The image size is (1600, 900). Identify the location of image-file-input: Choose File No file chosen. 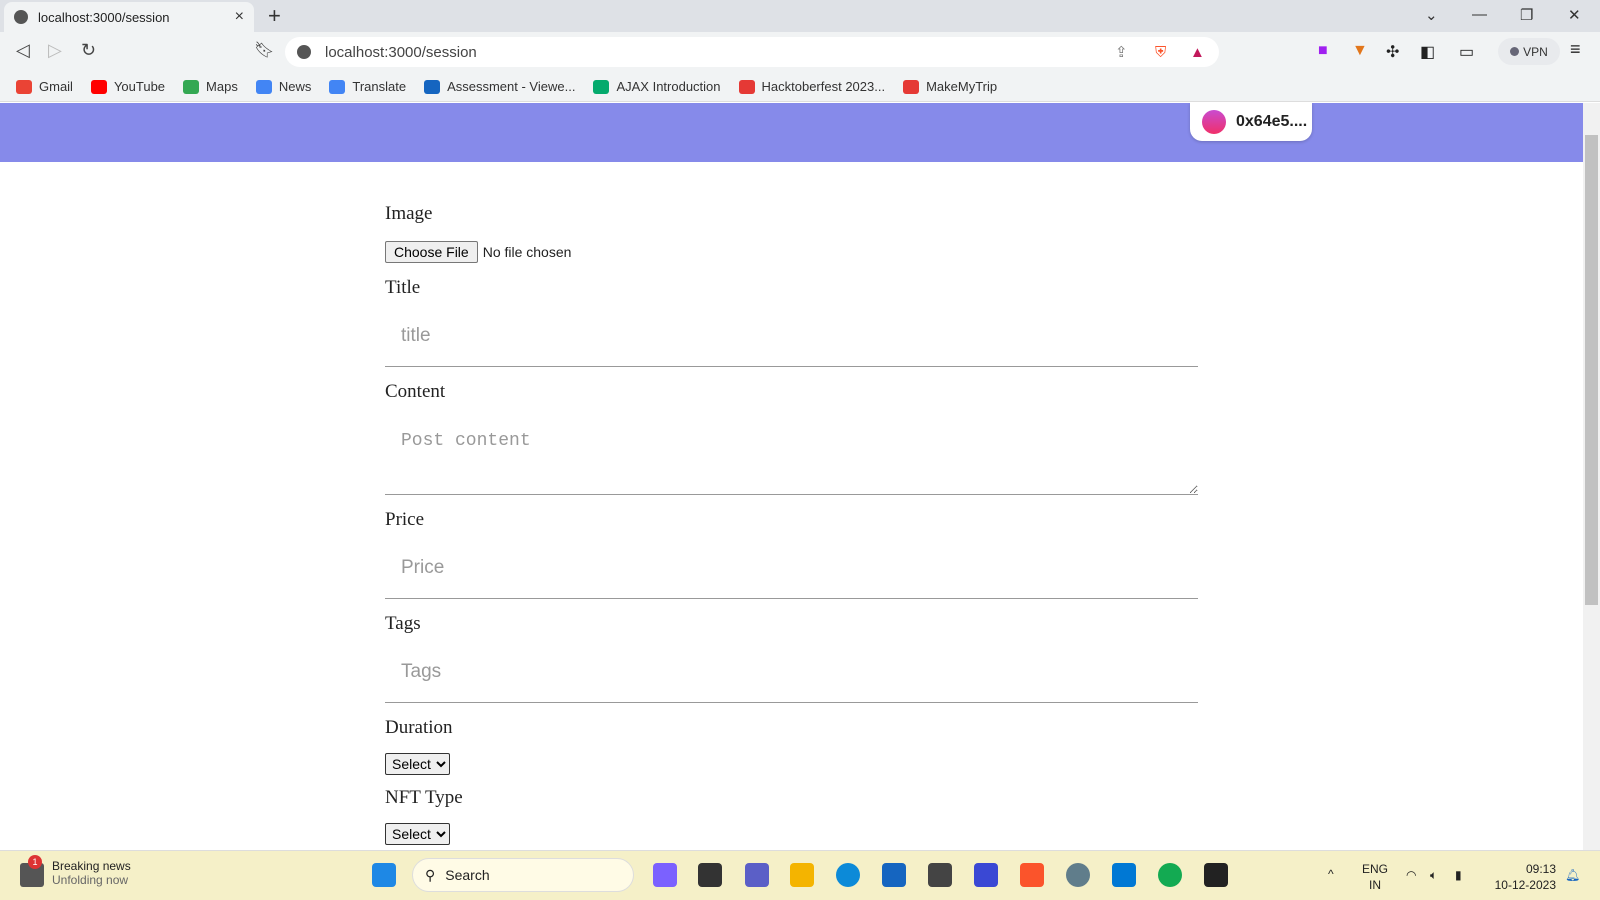
(791, 252).